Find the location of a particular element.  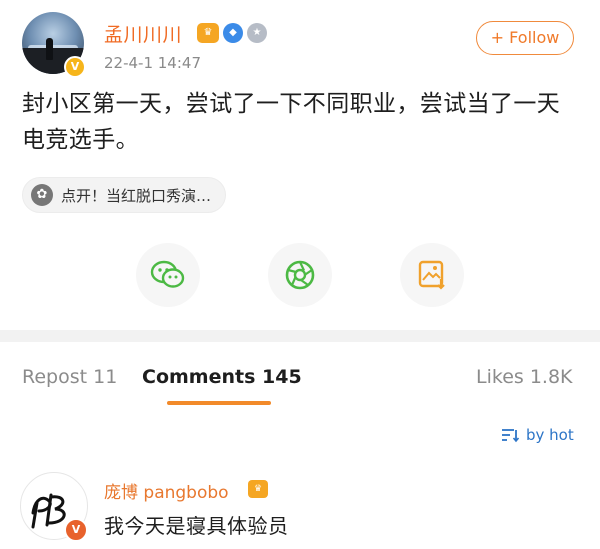

comment-username: 庞博 pangbobo is located at coordinates (166, 490).